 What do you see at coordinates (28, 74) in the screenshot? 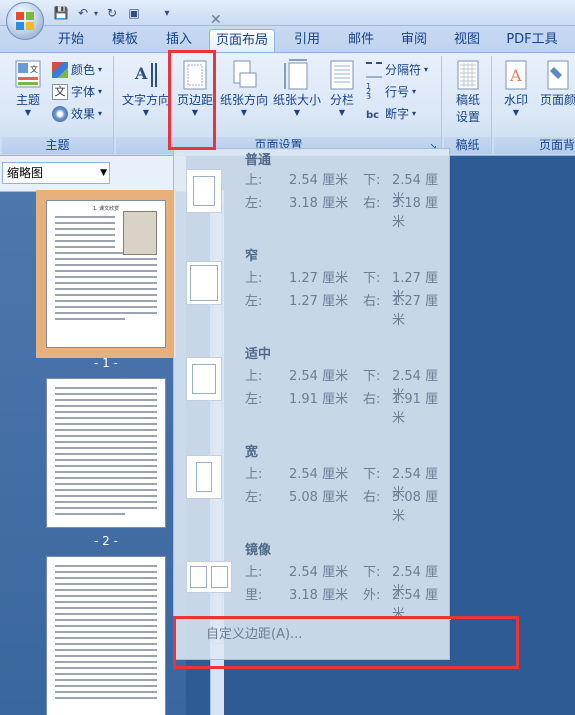
I see `theme-icon: 文` at bounding box center [28, 74].